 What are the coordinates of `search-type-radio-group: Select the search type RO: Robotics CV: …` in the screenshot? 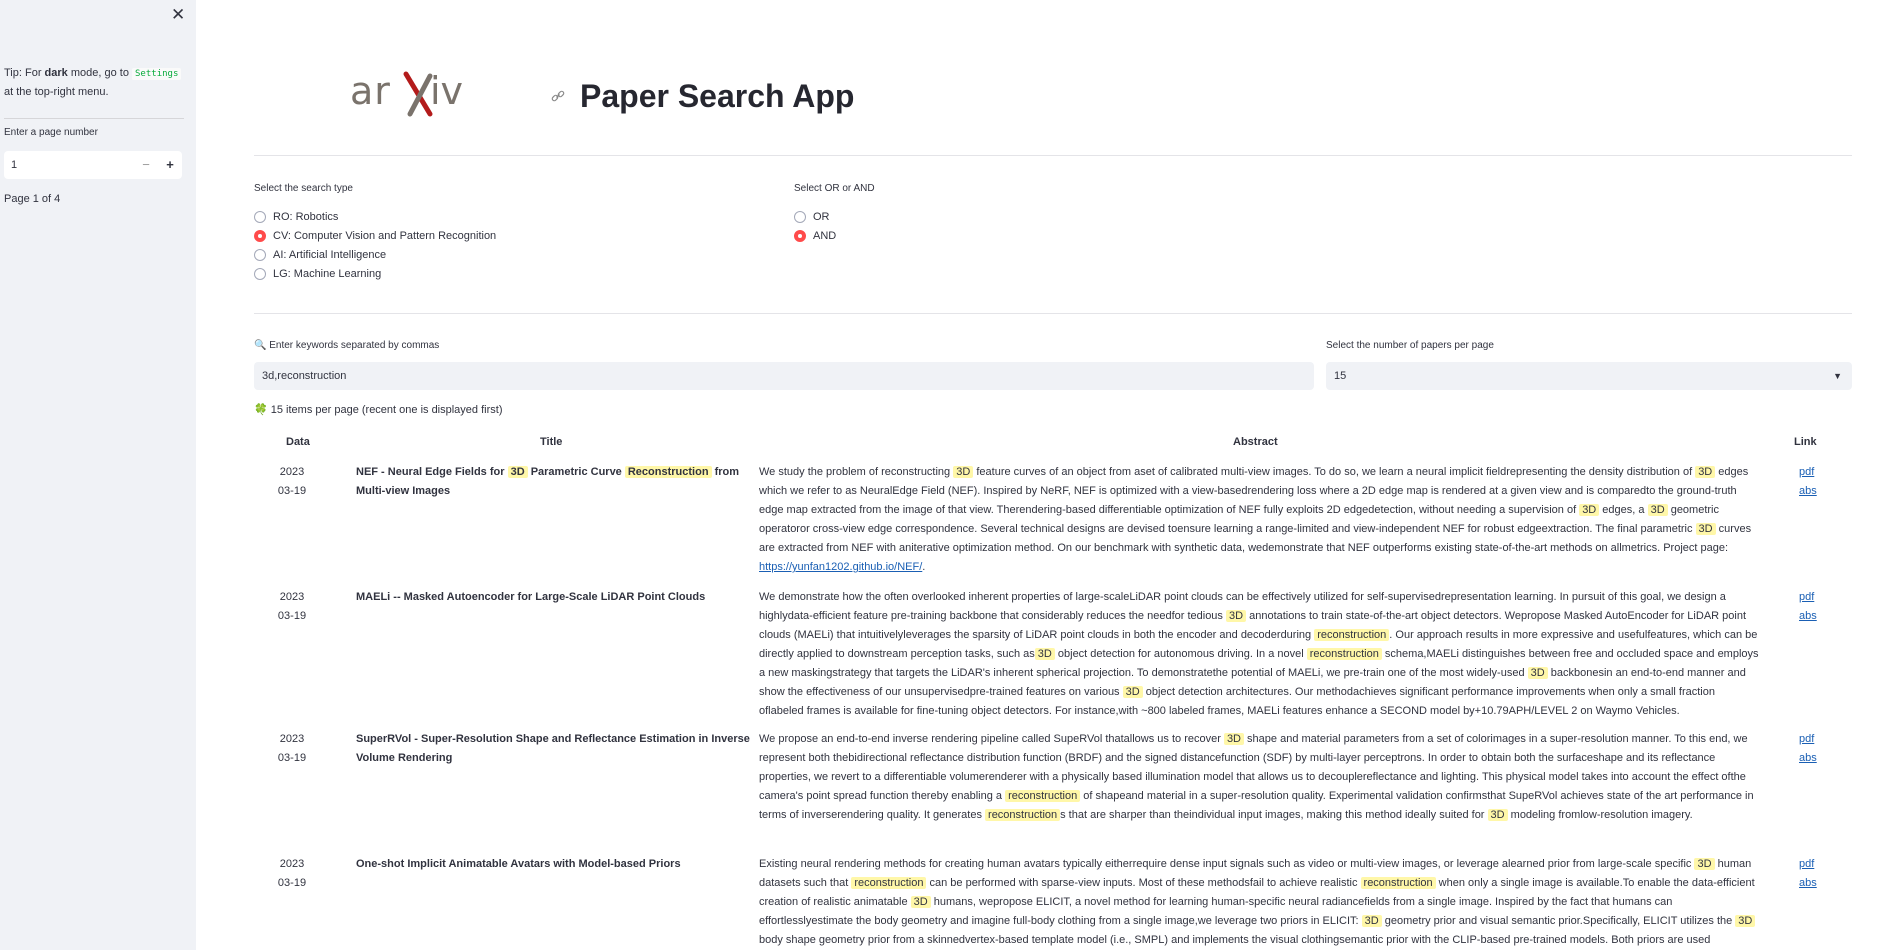 It's located at (375, 233).